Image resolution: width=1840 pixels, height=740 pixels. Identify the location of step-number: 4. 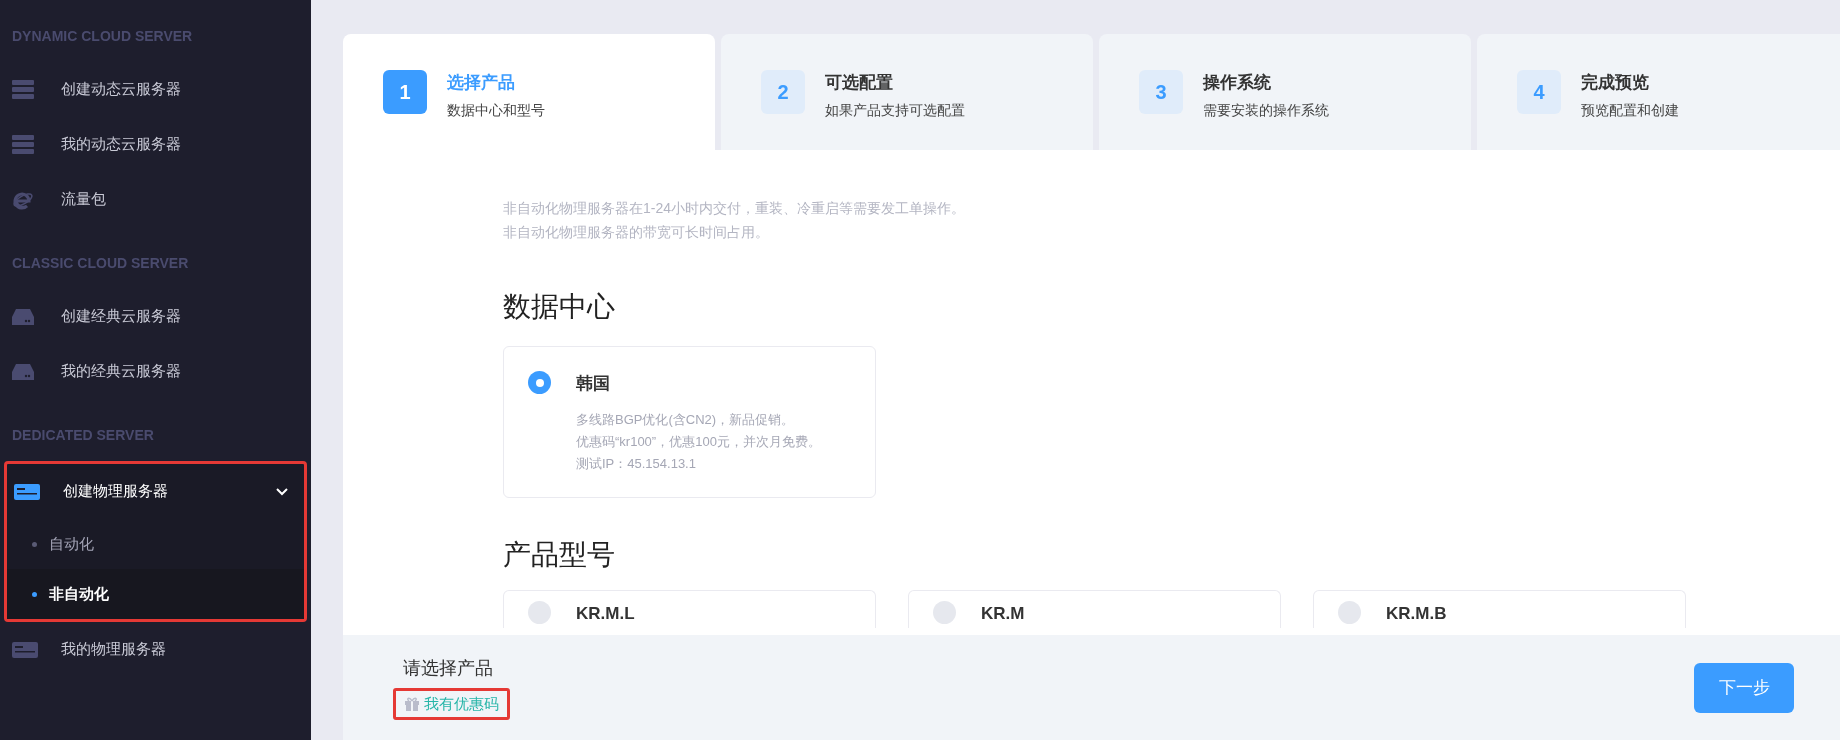
(1539, 92).